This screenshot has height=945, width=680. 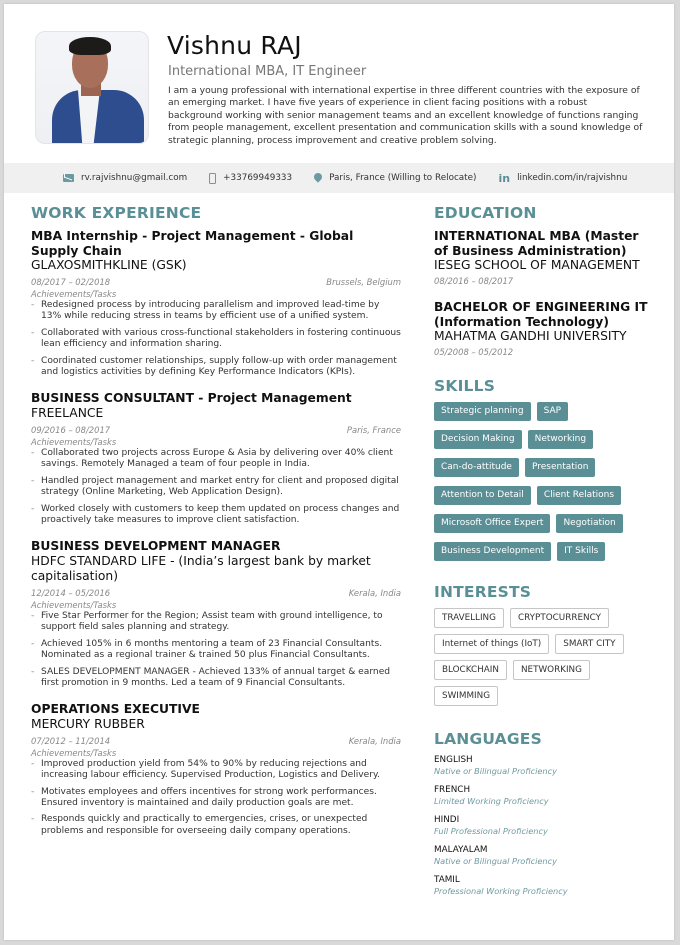 I want to click on interest-tag: CRYPTOCURRENCY, so click(x=559, y=618).